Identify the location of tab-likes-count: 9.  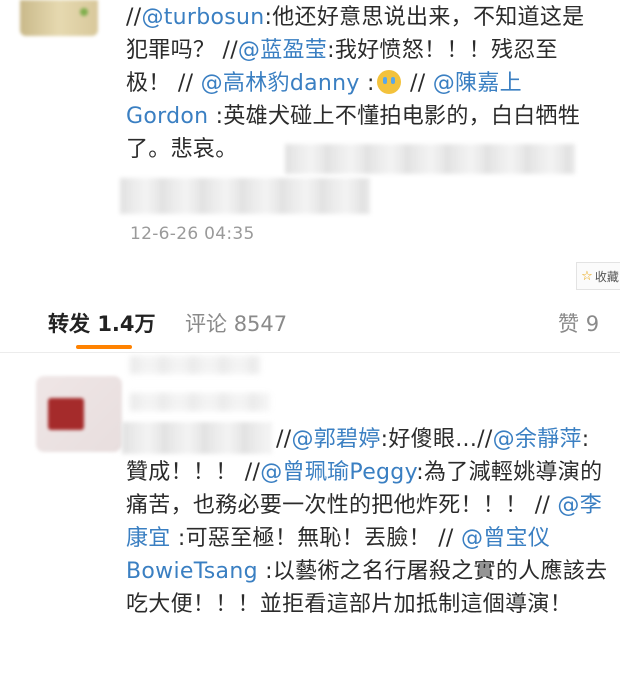
(592, 324).